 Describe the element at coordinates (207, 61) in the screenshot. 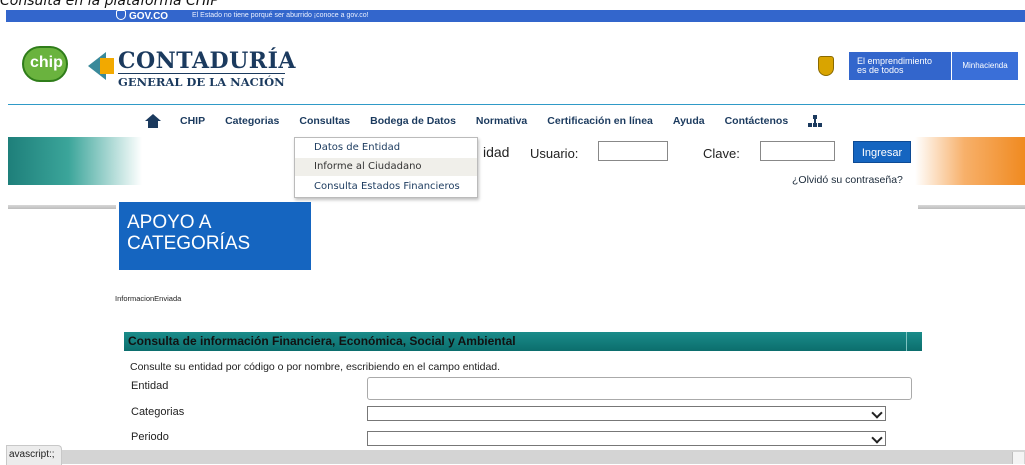

I see `contaduria-title: CONTADURÍA` at that location.